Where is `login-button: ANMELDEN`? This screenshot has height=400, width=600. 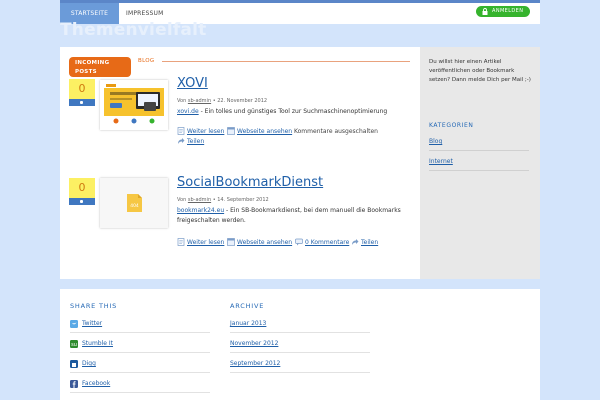
login-button: ANMELDEN is located at coordinates (503, 11).